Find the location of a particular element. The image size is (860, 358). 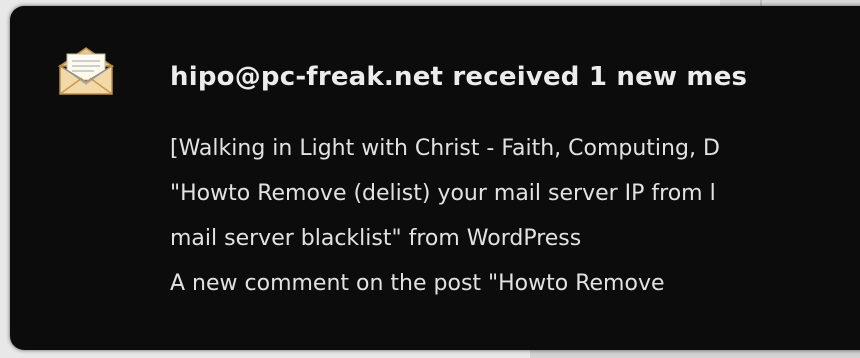

mail-envelope-icon is located at coordinates (86, 71).